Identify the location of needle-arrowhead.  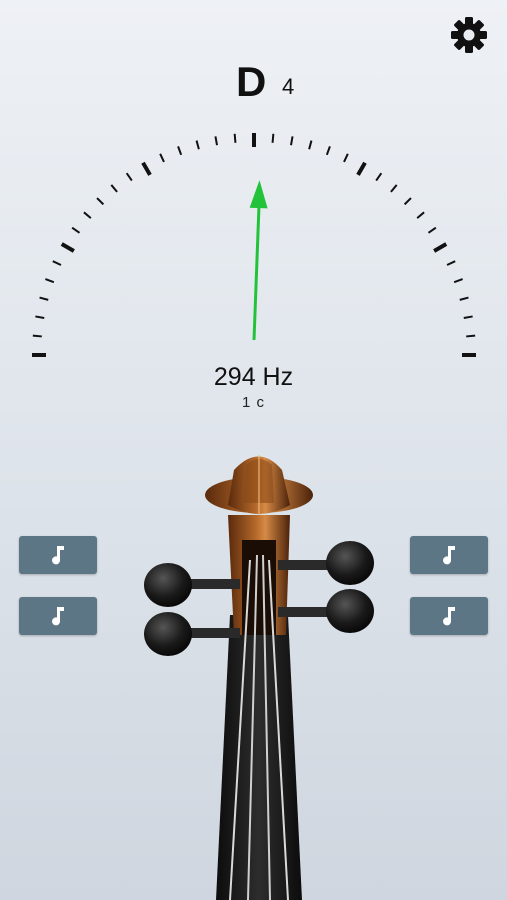
(258, 194).